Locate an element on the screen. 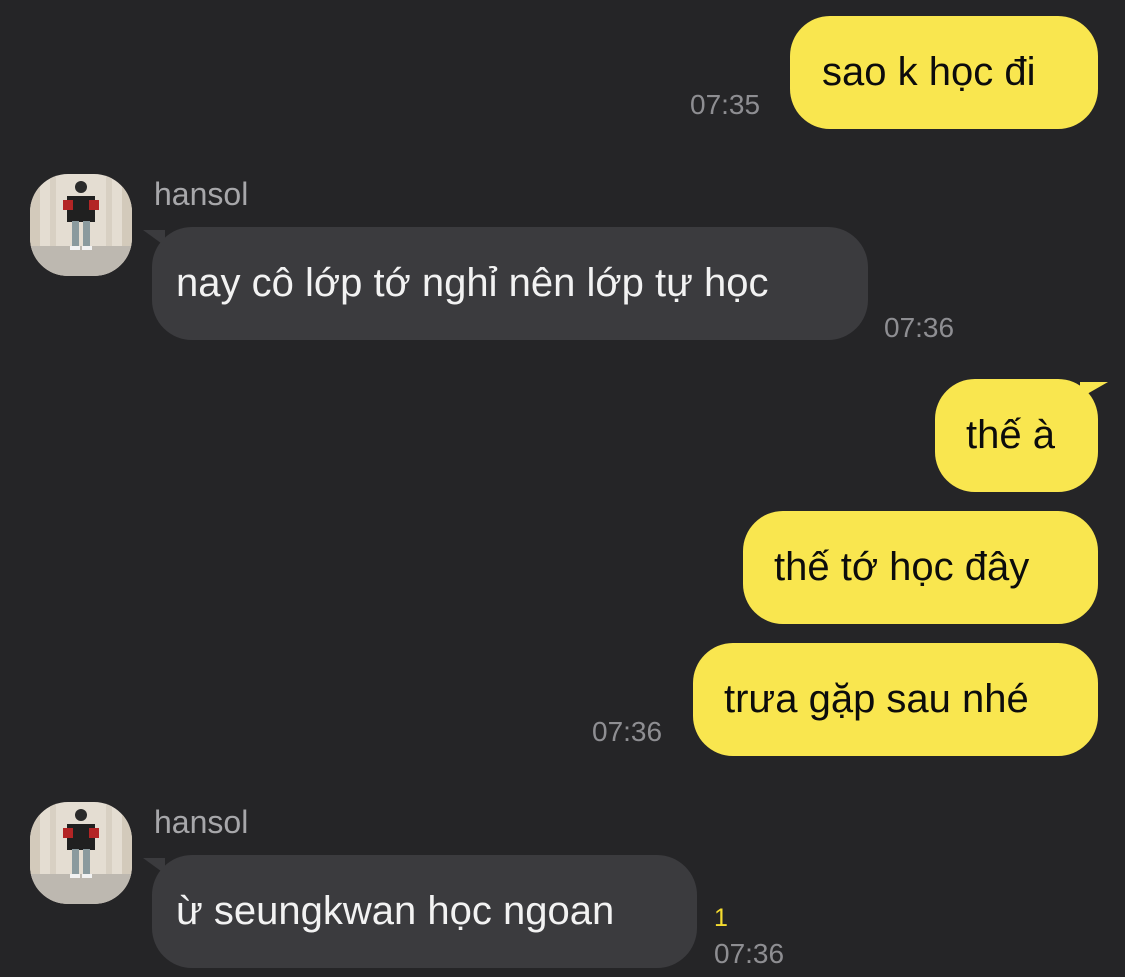 Image resolution: width=1125 pixels, height=977 pixels. message-bubble-sent: thế tớ học đây is located at coordinates (920, 567).